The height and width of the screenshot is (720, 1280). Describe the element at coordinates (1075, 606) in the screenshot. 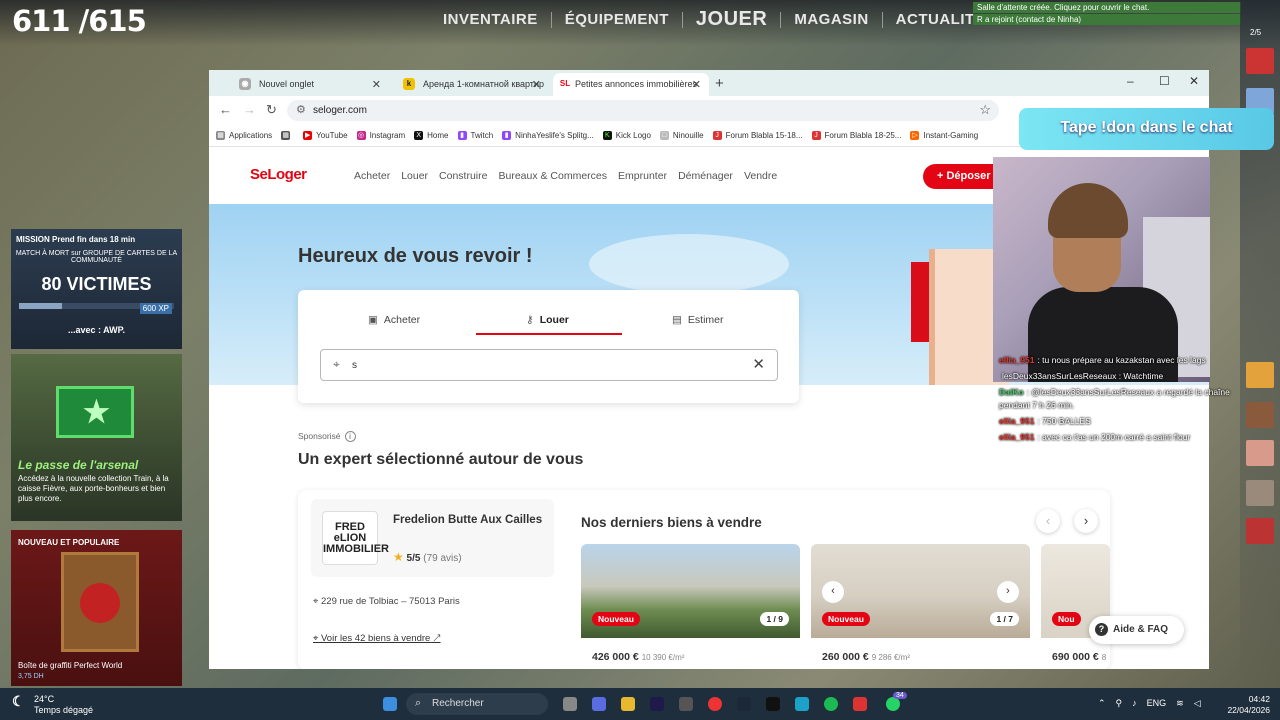

I see `listing-card: Nou 690 000 €8` at that location.